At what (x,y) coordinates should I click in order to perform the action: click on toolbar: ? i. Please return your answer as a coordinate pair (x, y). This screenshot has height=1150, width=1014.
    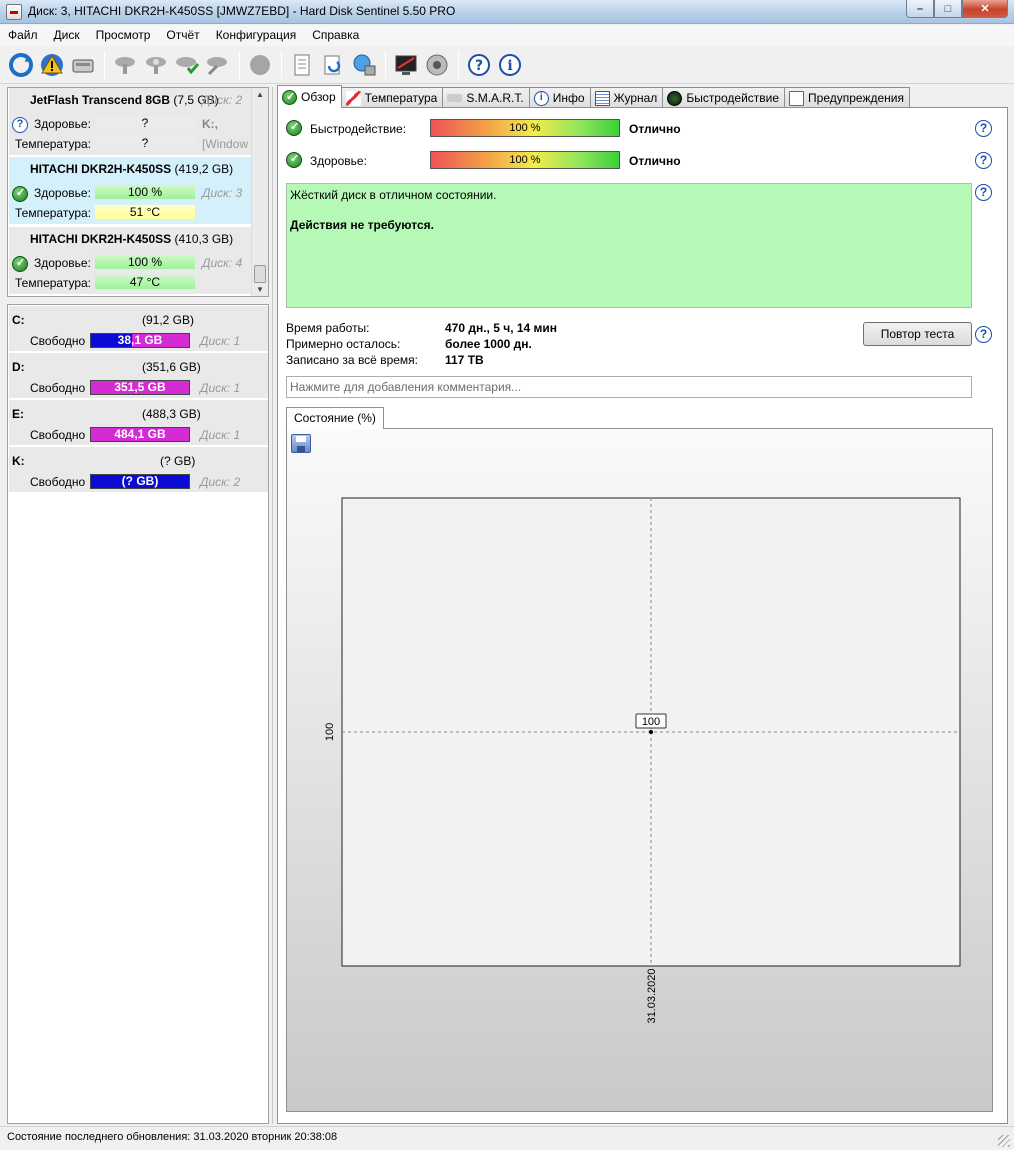
    Looking at the image, I should click on (507, 65).